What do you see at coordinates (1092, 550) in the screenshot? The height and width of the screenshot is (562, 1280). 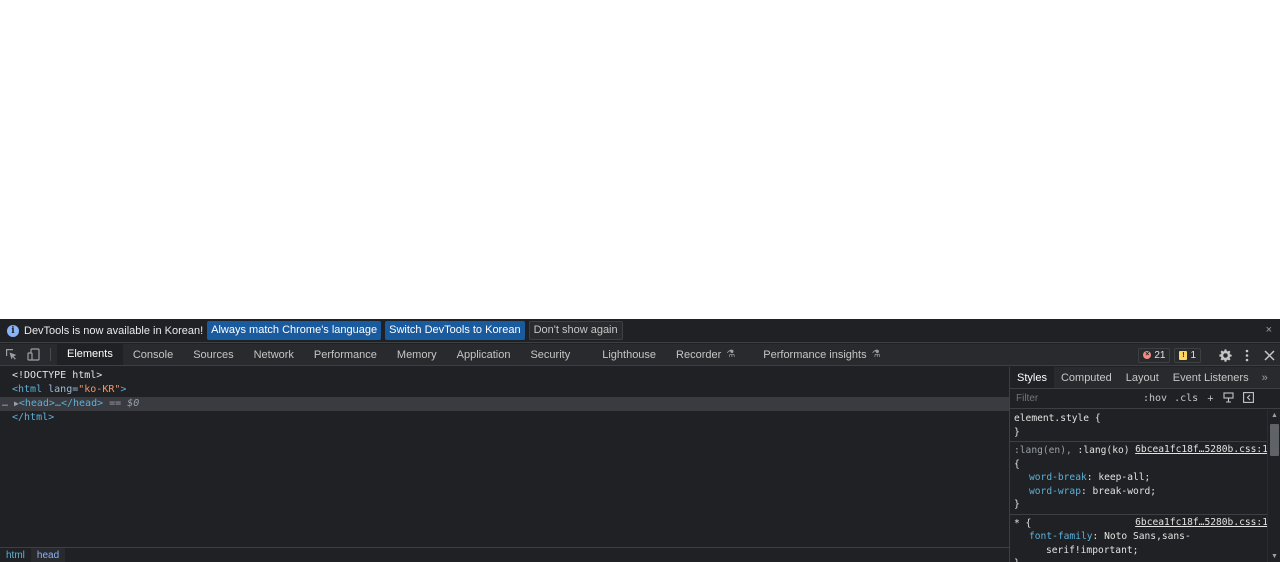 I see `property-value-continued: serif!important;` at bounding box center [1092, 550].